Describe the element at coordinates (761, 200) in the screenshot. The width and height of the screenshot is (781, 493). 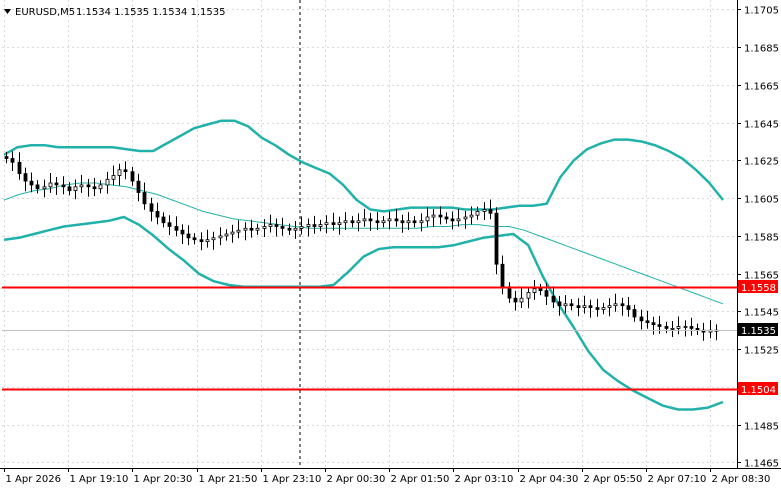
I see `y-tick-label: 1.1605` at that location.